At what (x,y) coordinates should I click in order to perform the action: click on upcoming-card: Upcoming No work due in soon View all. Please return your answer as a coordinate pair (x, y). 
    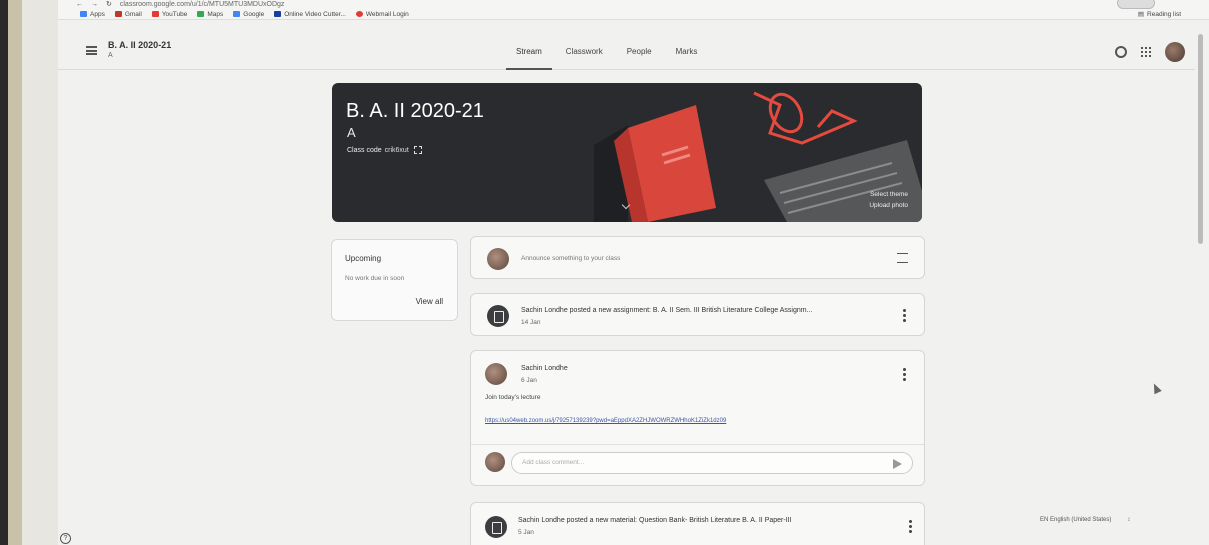
    Looking at the image, I should click on (394, 280).